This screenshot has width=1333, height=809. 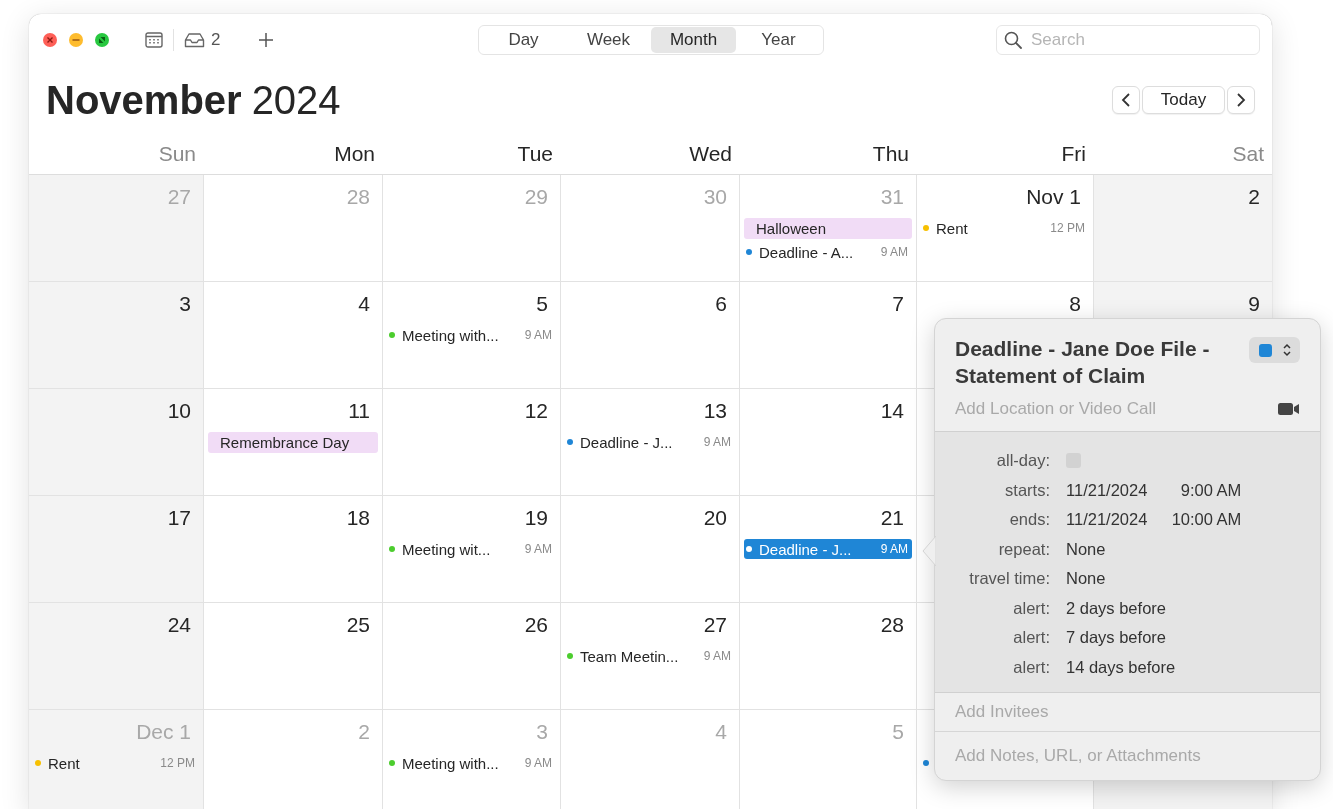 What do you see at coordinates (471, 549) in the screenshot?
I see `event-item: Meeting wit... 9 AM` at bounding box center [471, 549].